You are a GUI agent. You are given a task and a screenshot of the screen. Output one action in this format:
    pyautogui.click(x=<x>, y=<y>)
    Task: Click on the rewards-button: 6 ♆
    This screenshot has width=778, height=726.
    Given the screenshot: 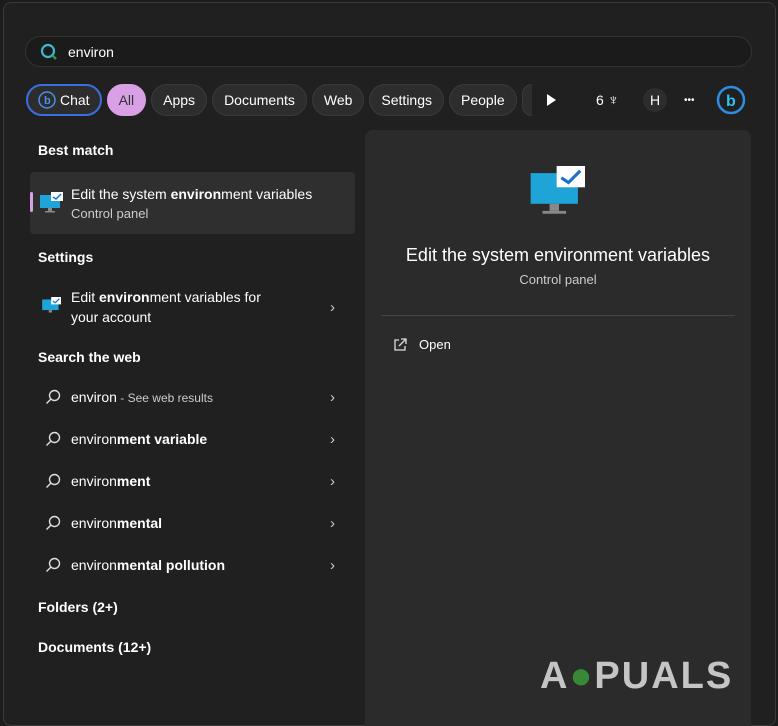 What is the action you would take?
    pyautogui.click(x=607, y=100)
    